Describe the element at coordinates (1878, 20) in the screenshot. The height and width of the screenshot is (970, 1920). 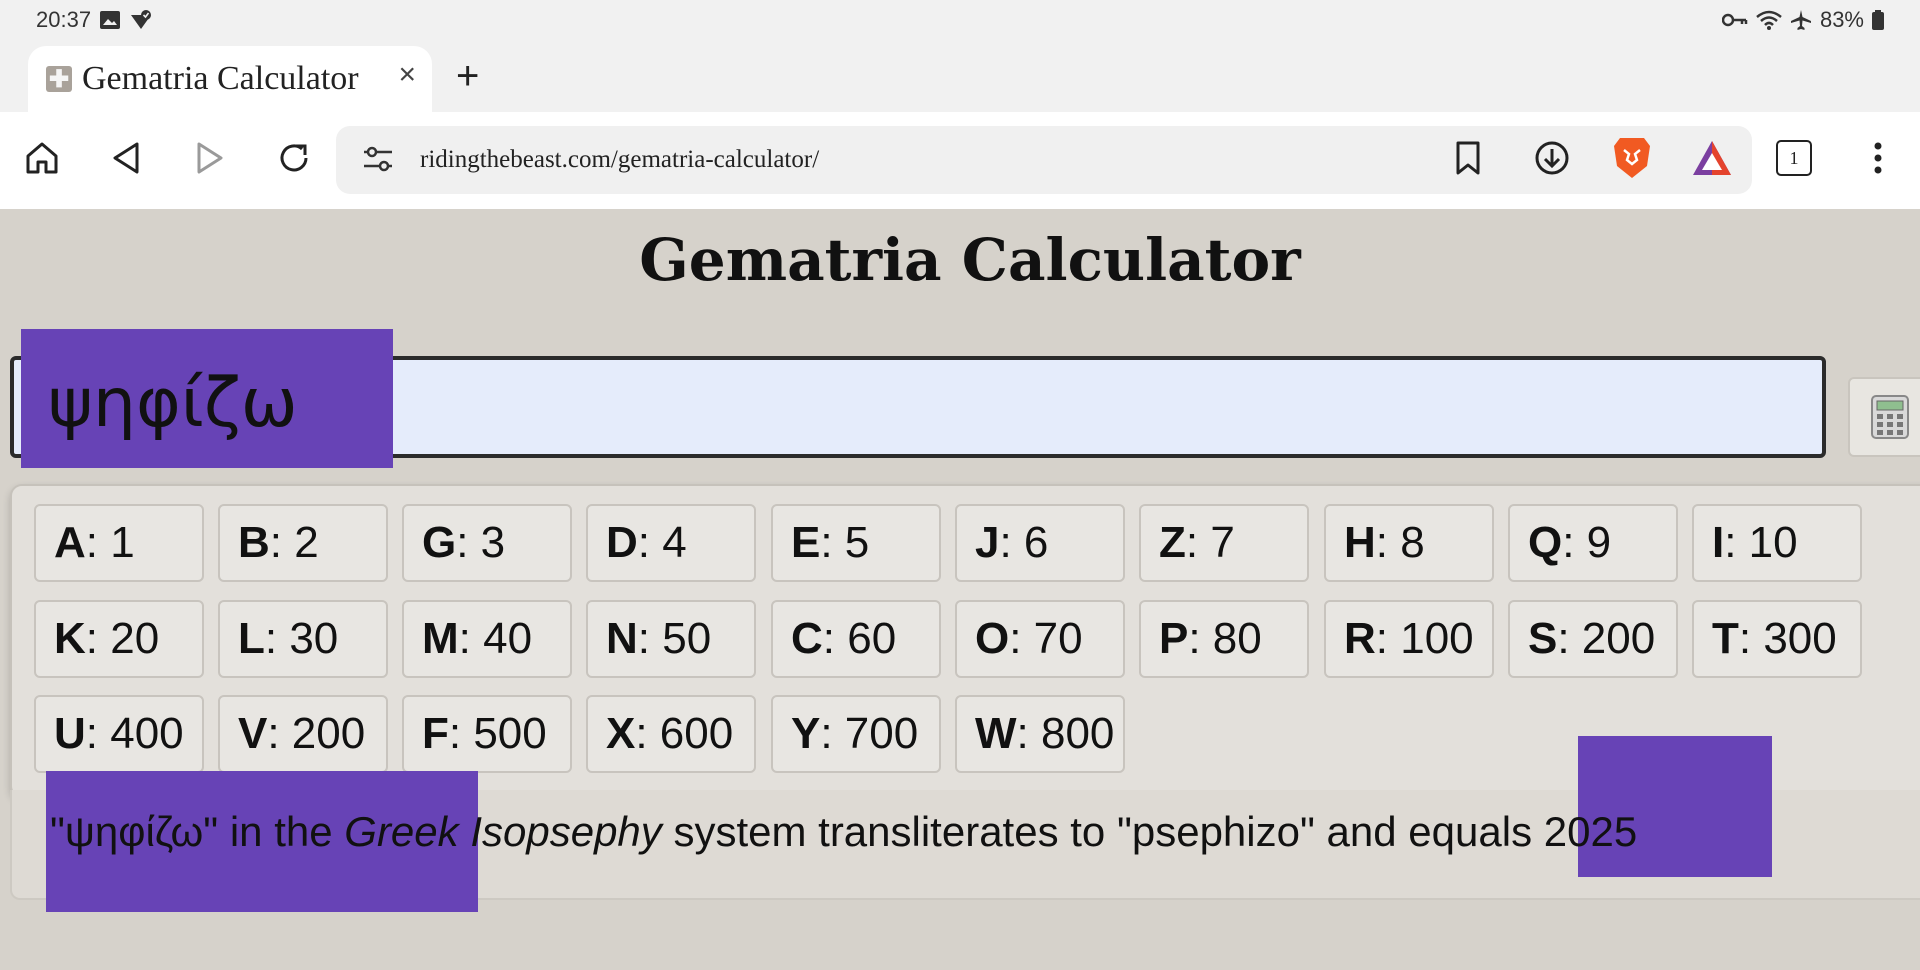
I see `battery-icon` at that location.